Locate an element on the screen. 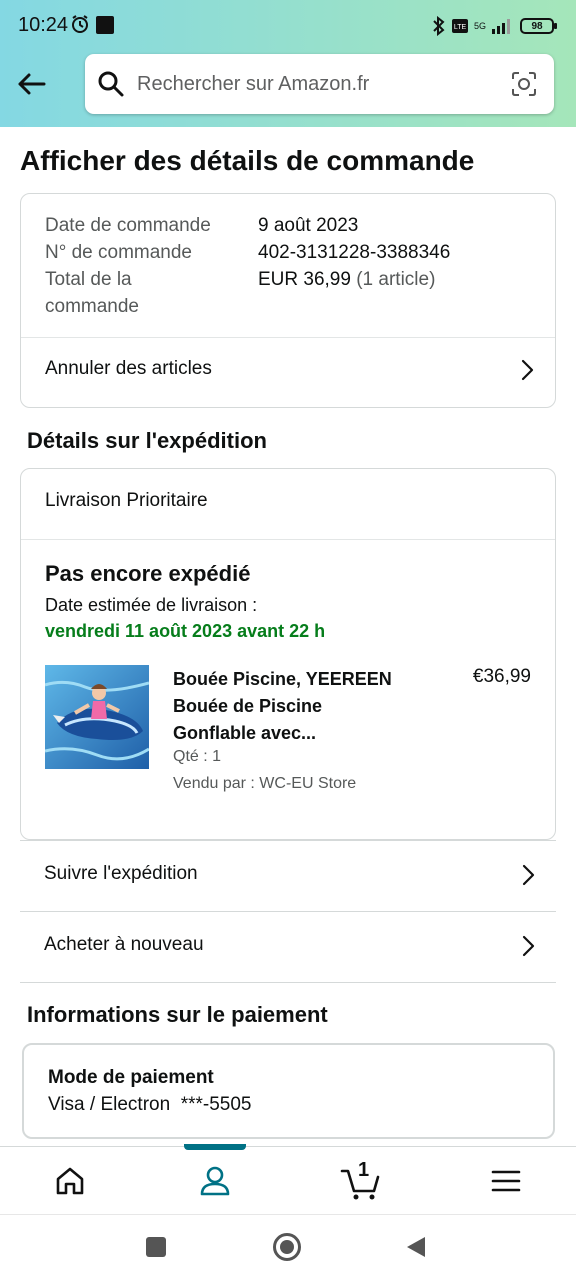 The image size is (576, 1280). shipment-status: Pas encore expédié is located at coordinates (148, 573).